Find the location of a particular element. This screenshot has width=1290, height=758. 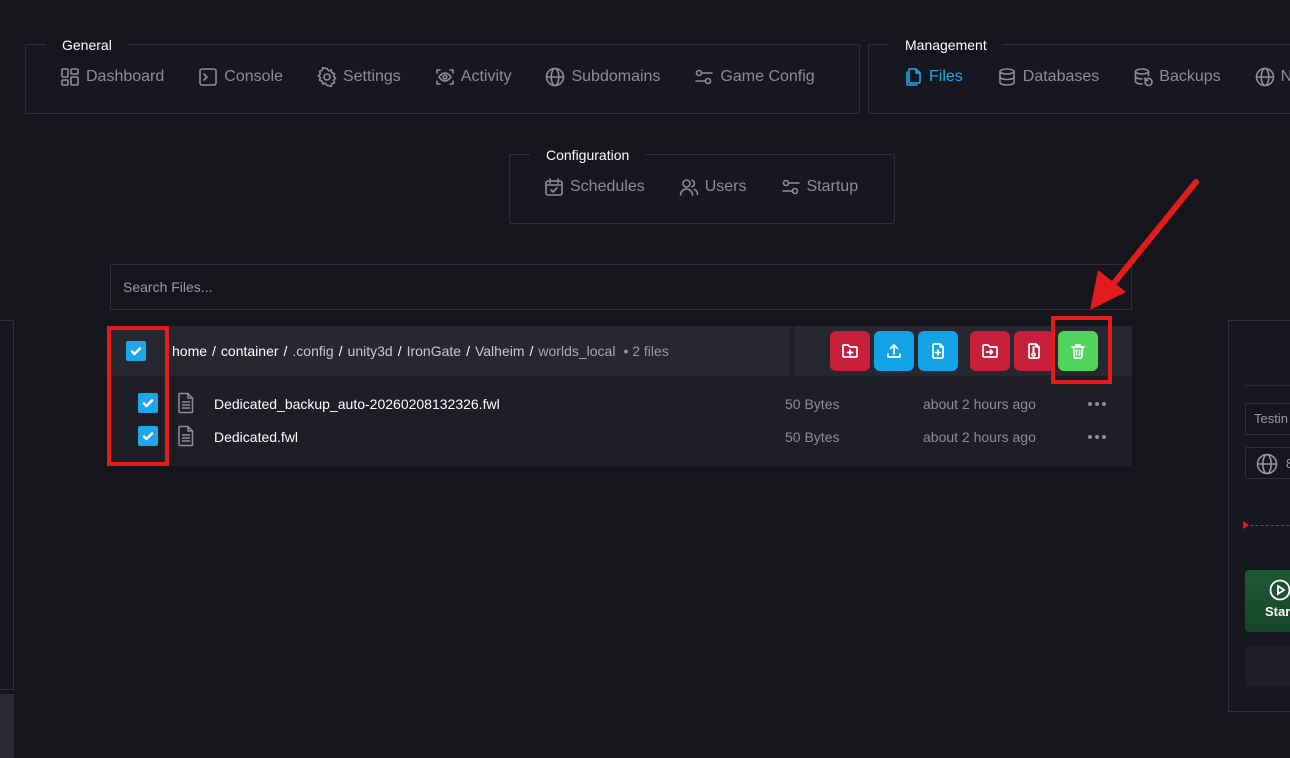

left-side-panel is located at coordinates (7, 505).